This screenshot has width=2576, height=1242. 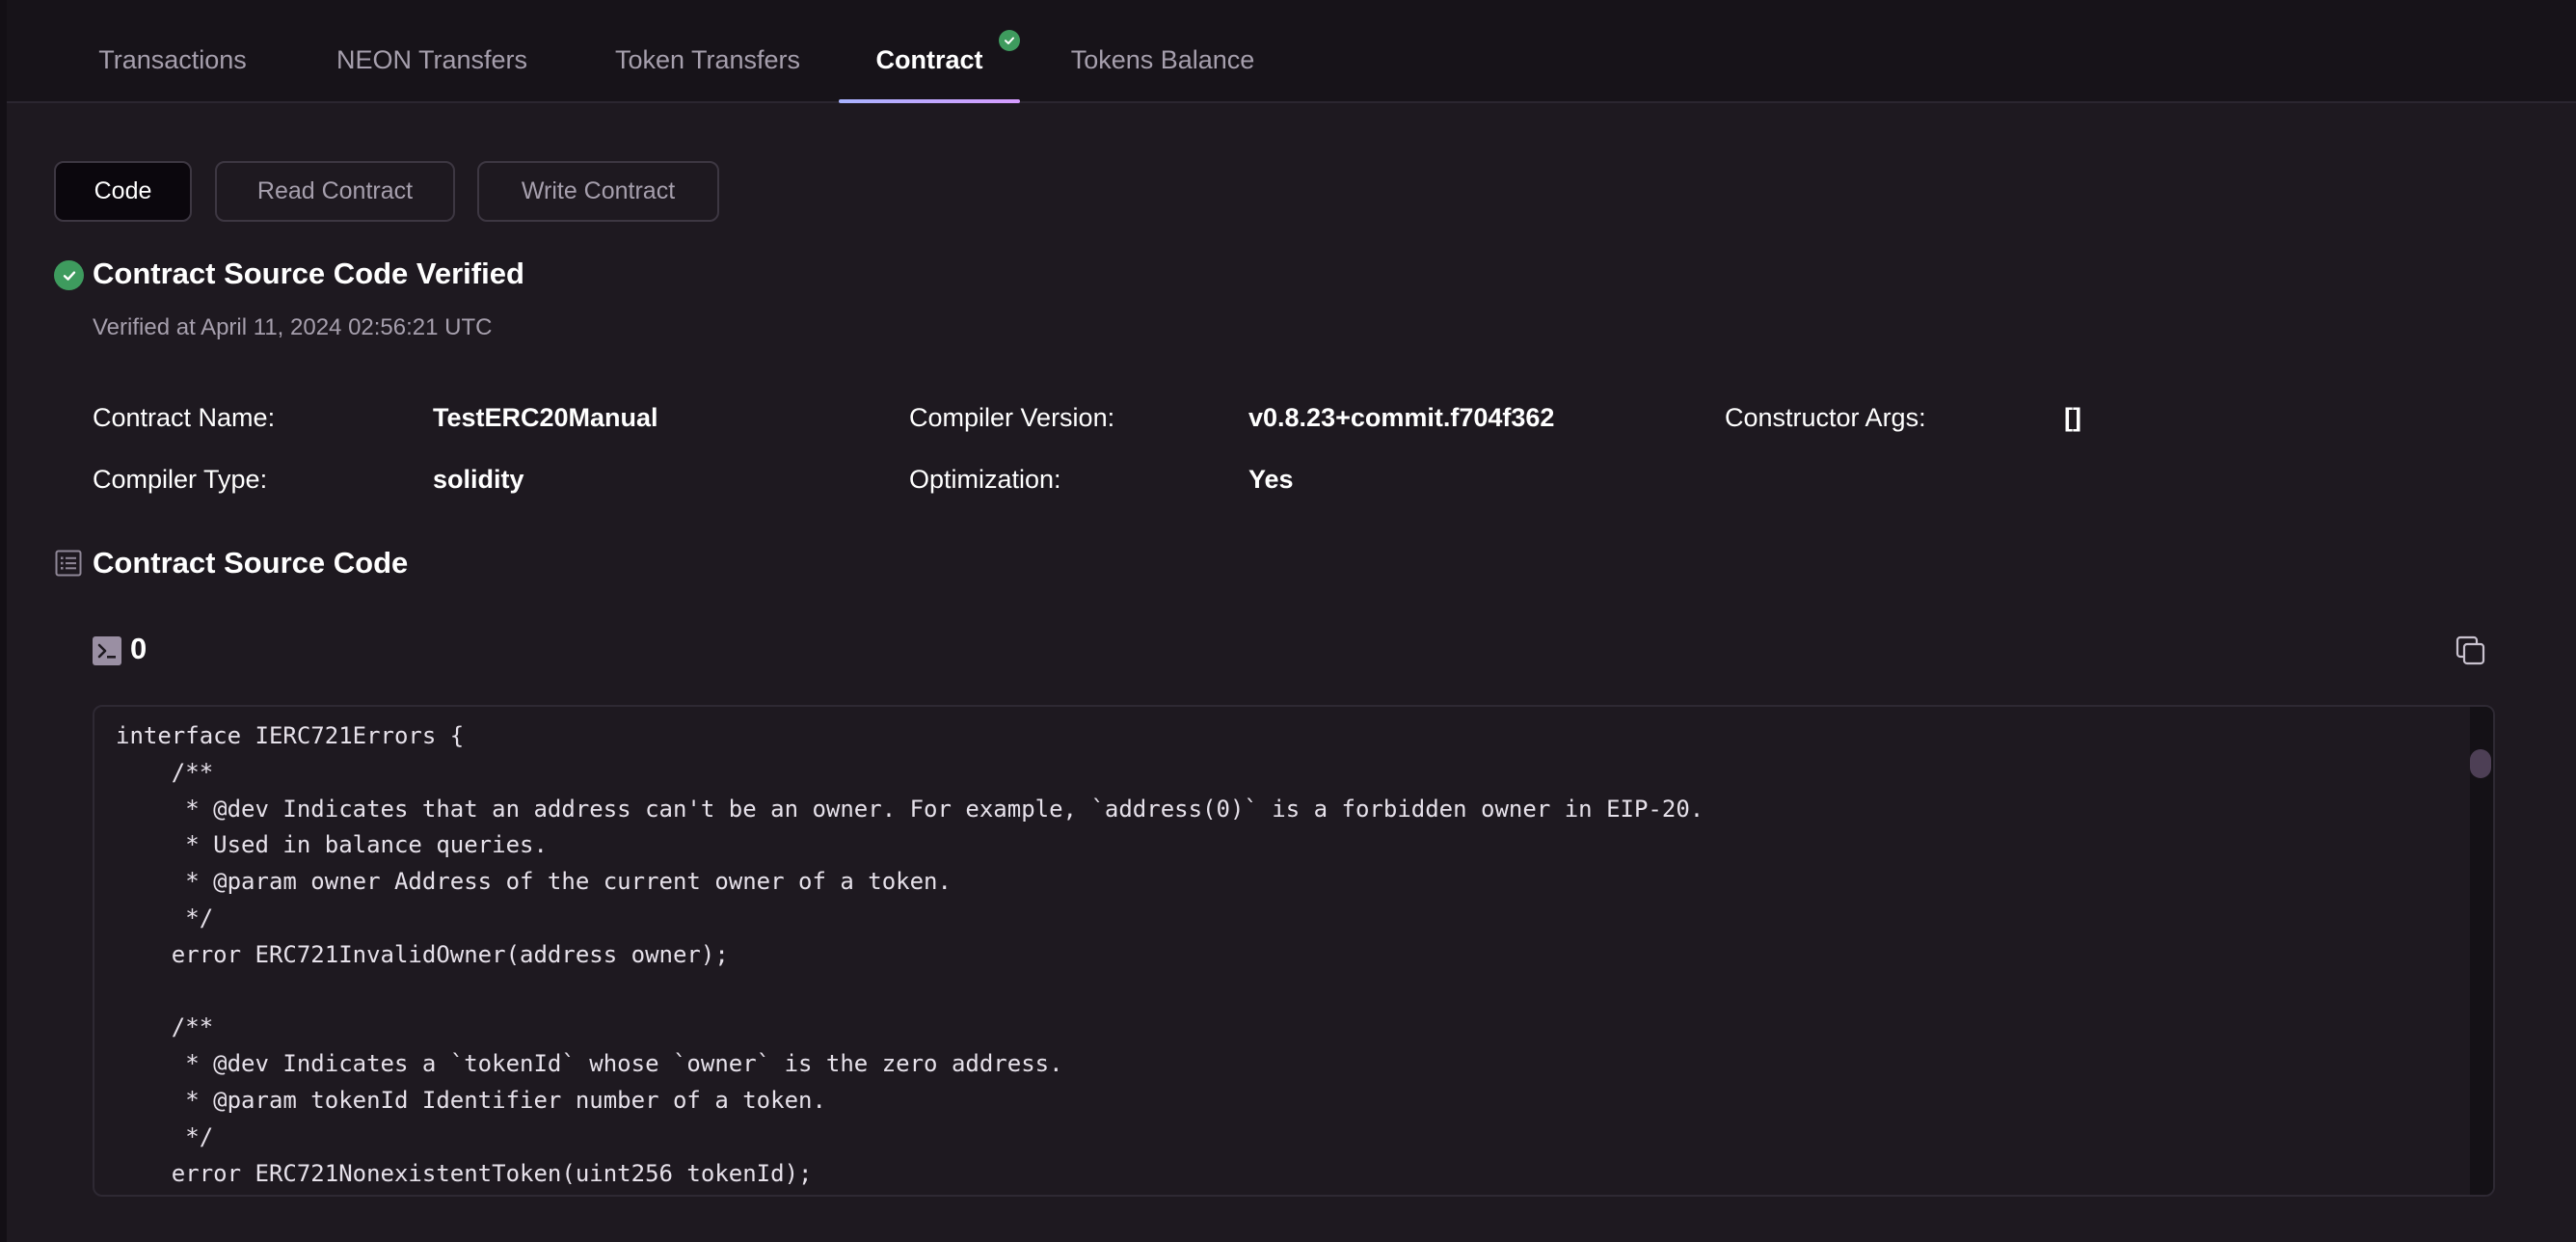 I want to click on terminal-icon, so click(x=107, y=650).